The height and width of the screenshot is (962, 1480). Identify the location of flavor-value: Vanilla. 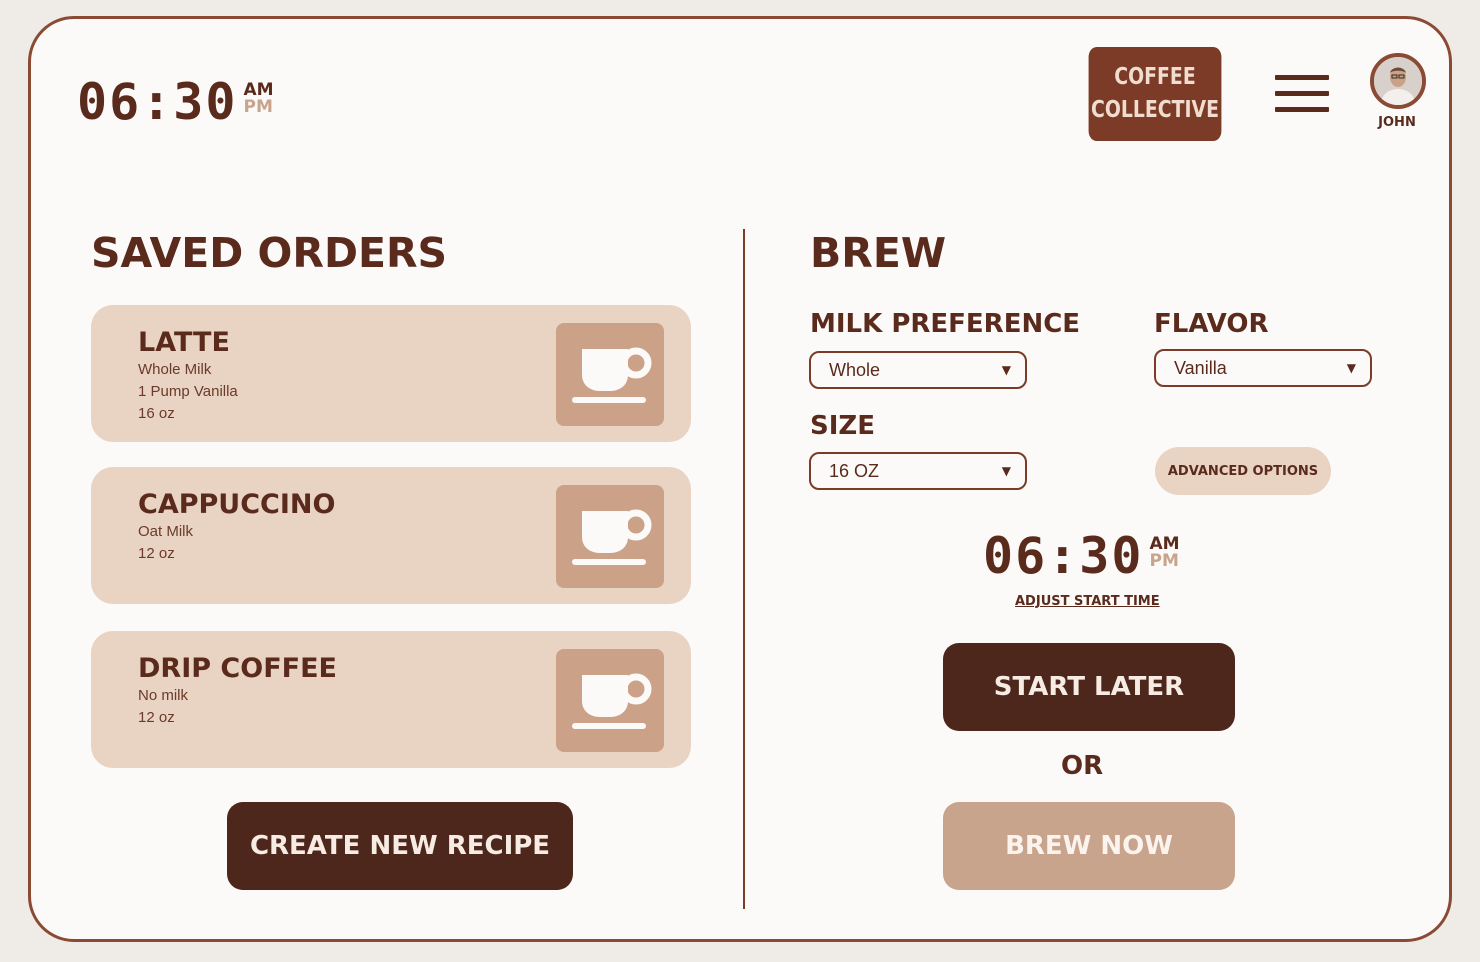
(1200, 368).